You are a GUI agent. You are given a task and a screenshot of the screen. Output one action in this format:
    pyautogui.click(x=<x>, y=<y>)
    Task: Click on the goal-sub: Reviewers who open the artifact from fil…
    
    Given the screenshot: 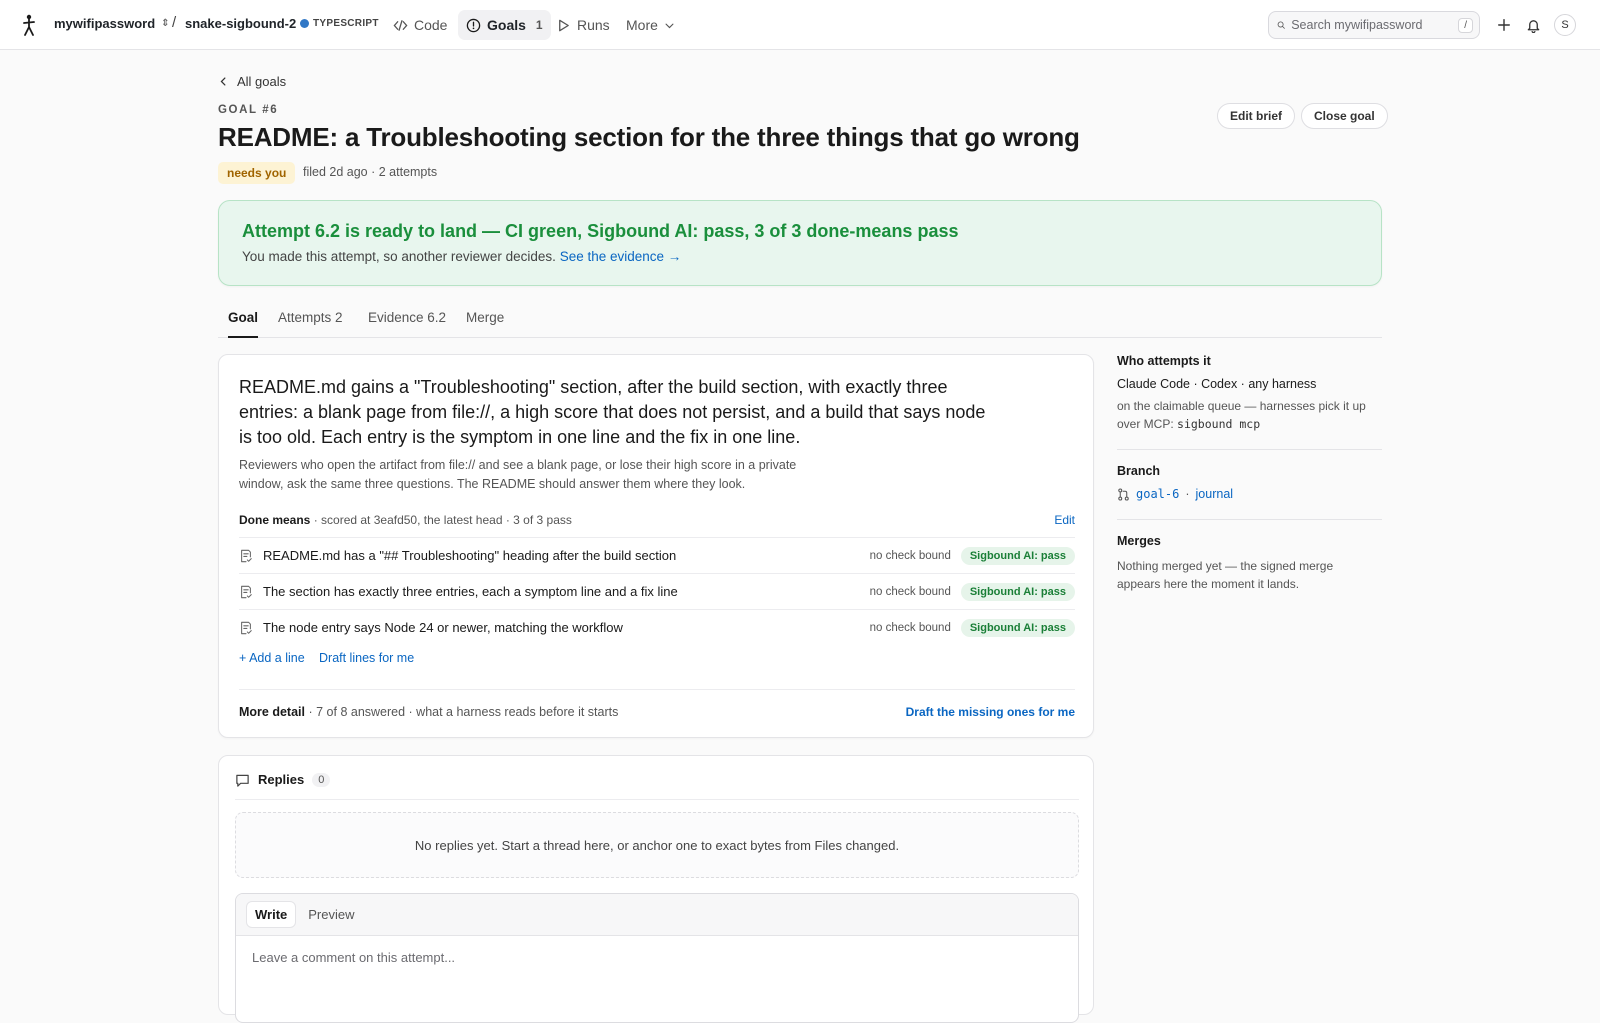 What is the action you would take?
    pyautogui.click(x=518, y=474)
    